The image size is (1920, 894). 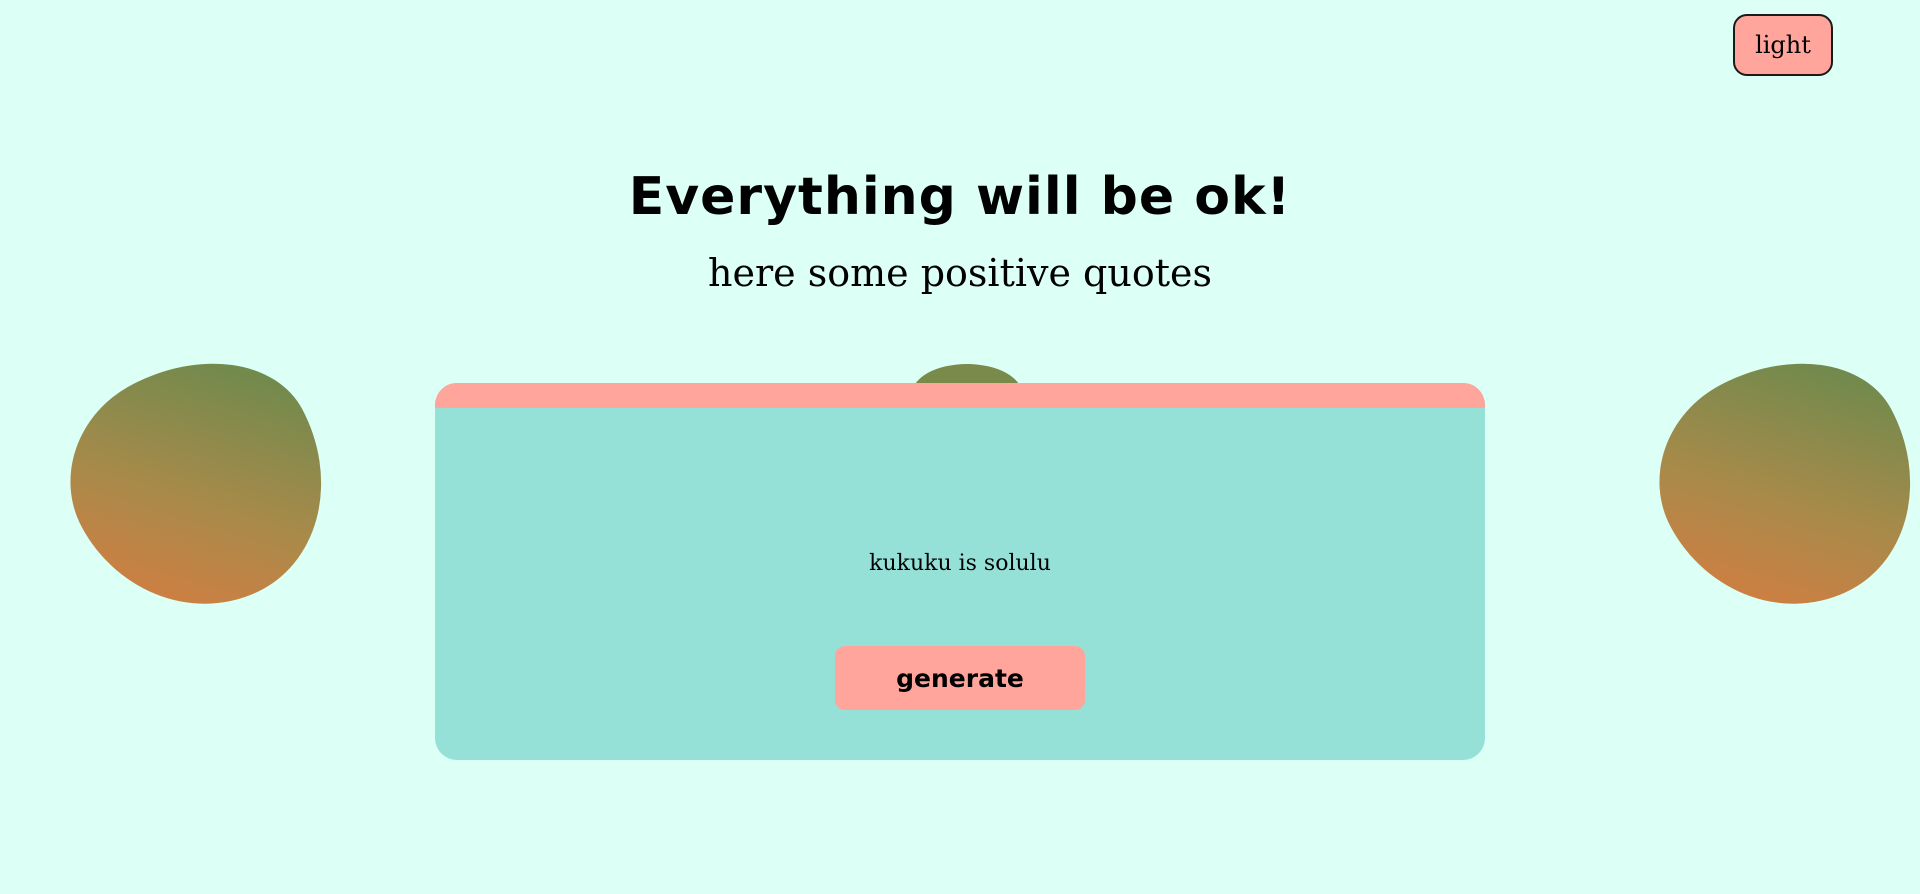 What do you see at coordinates (201, 485) in the screenshot?
I see `decorative-blob-left` at bounding box center [201, 485].